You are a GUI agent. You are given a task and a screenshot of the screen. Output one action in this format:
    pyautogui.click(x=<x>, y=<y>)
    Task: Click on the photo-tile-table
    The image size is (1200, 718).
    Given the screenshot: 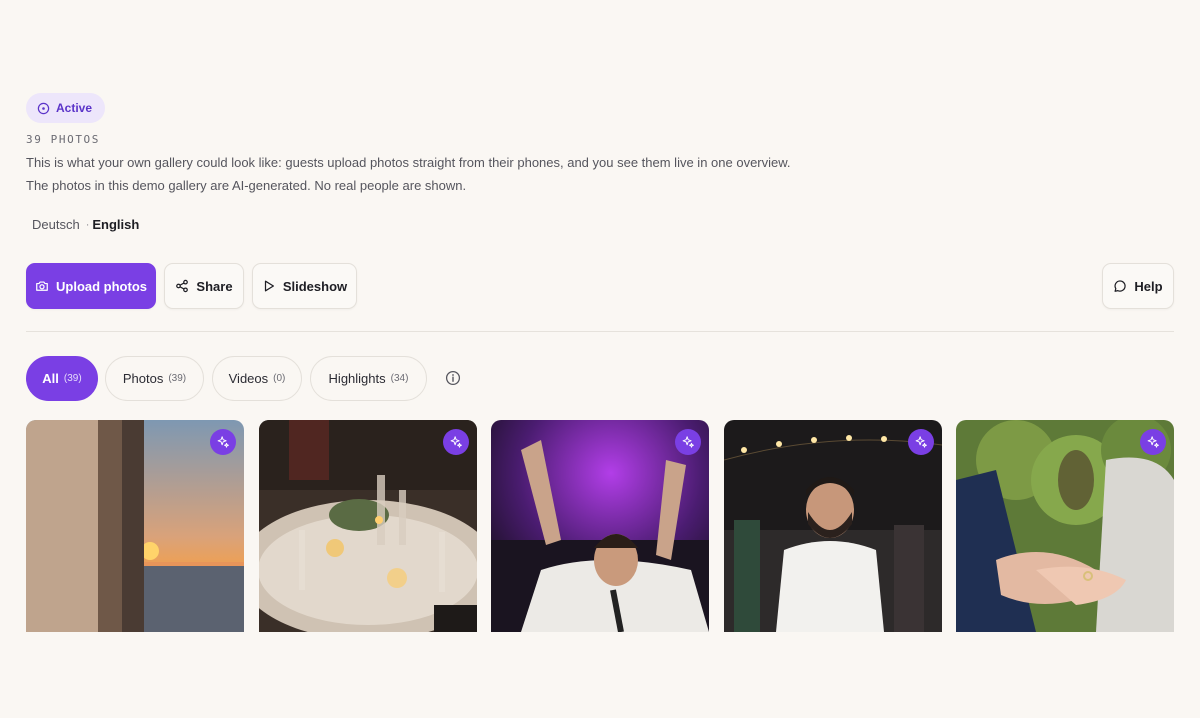 What is the action you would take?
    pyautogui.click(x=368, y=526)
    